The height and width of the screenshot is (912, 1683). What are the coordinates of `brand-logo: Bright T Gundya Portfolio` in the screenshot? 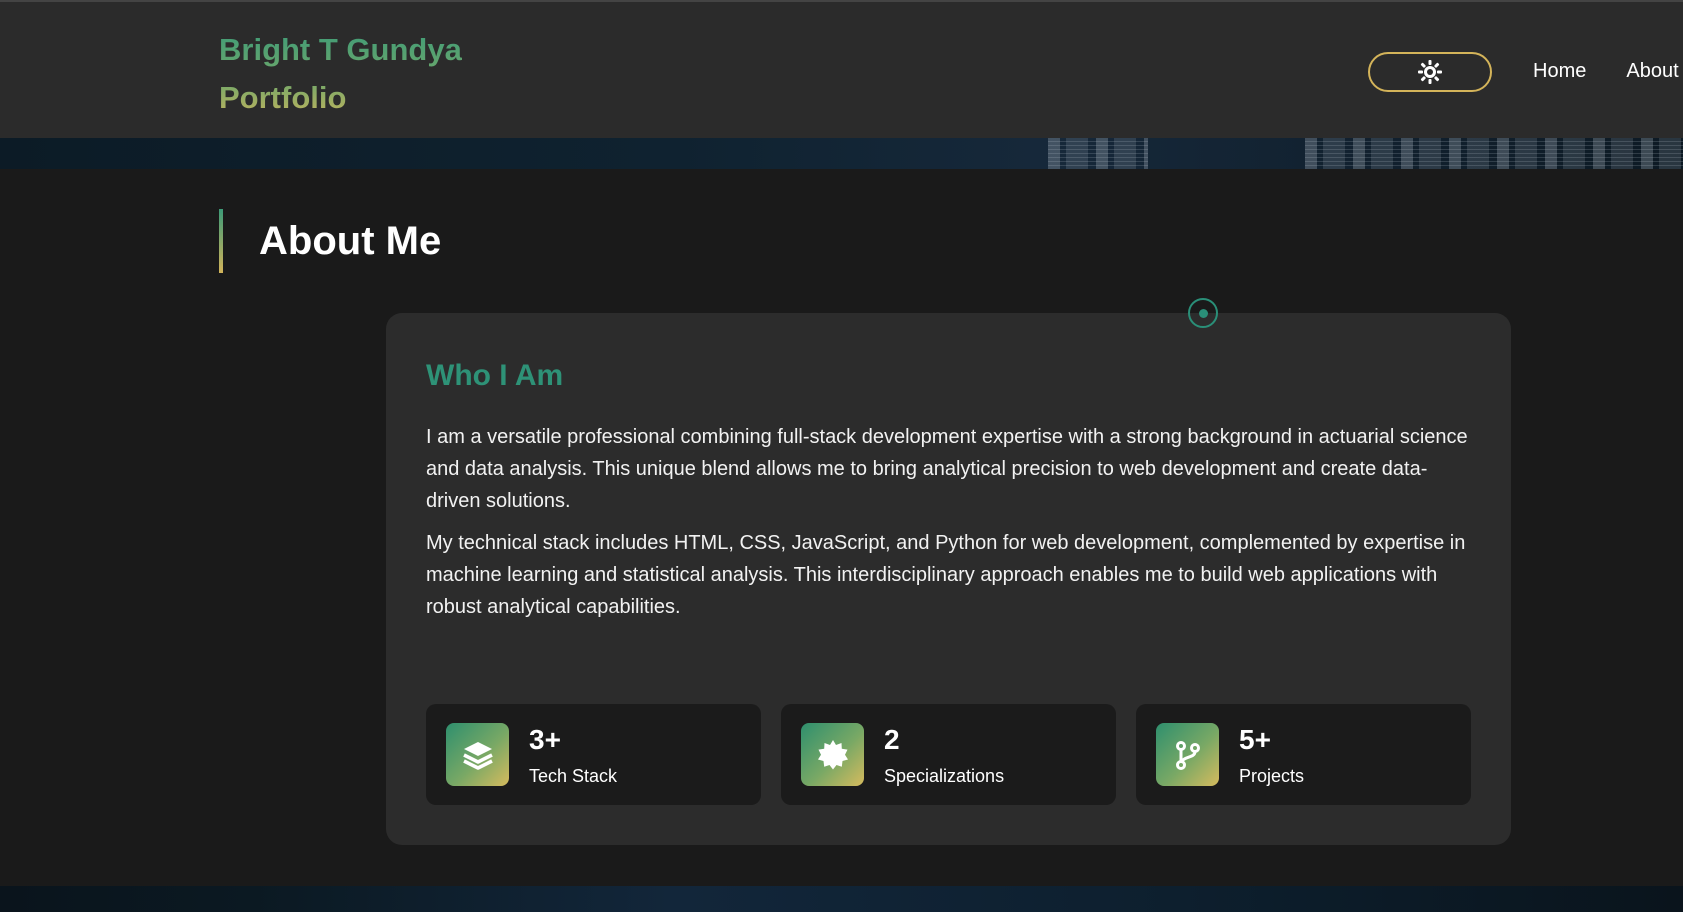 It's located at (340, 74).